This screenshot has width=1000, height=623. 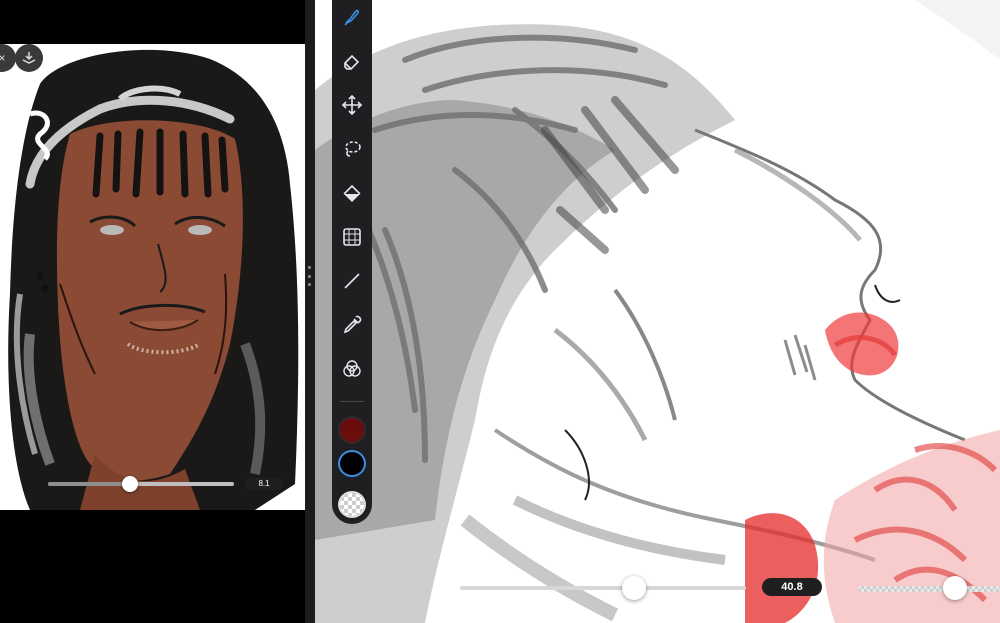 I want to click on line-icon, so click(x=352, y=281).